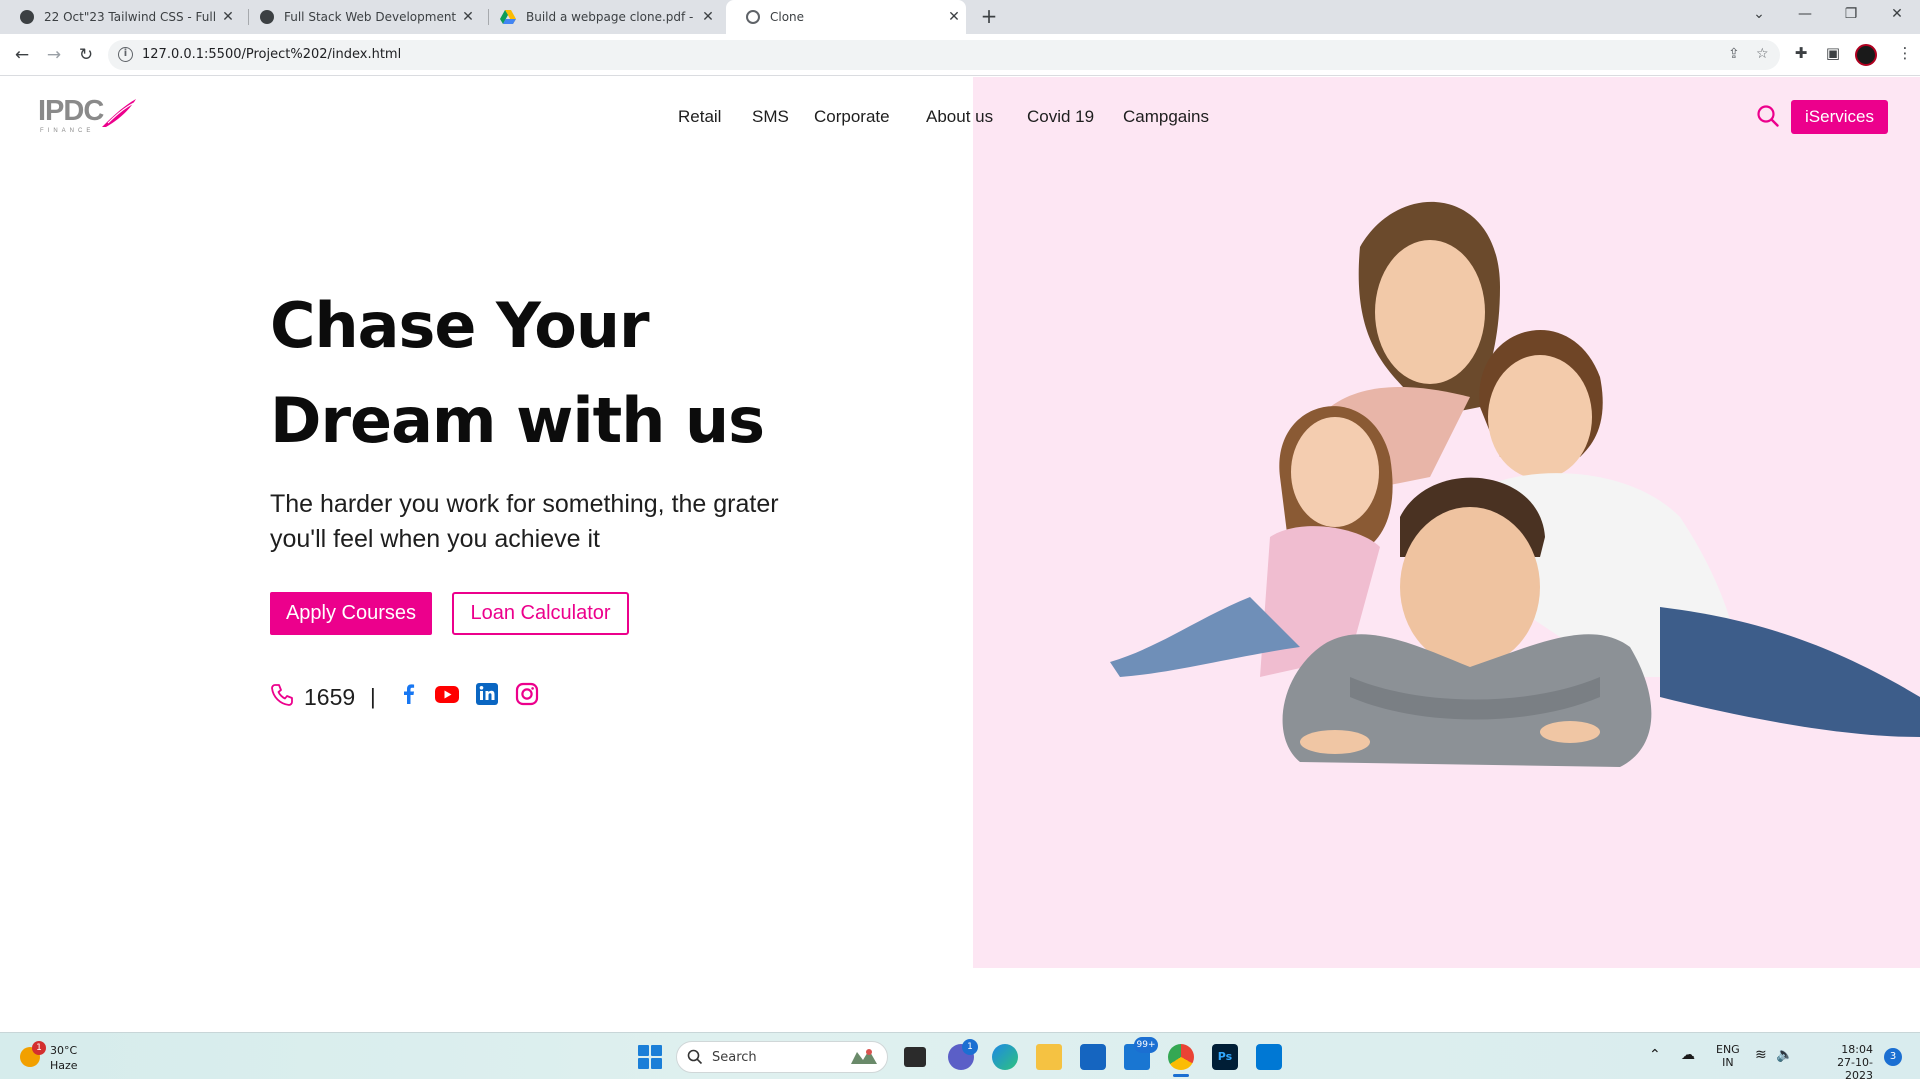  Describe the element at coordinates (1005, 1057) in the screenshot. I see `edge-icon` at that location.